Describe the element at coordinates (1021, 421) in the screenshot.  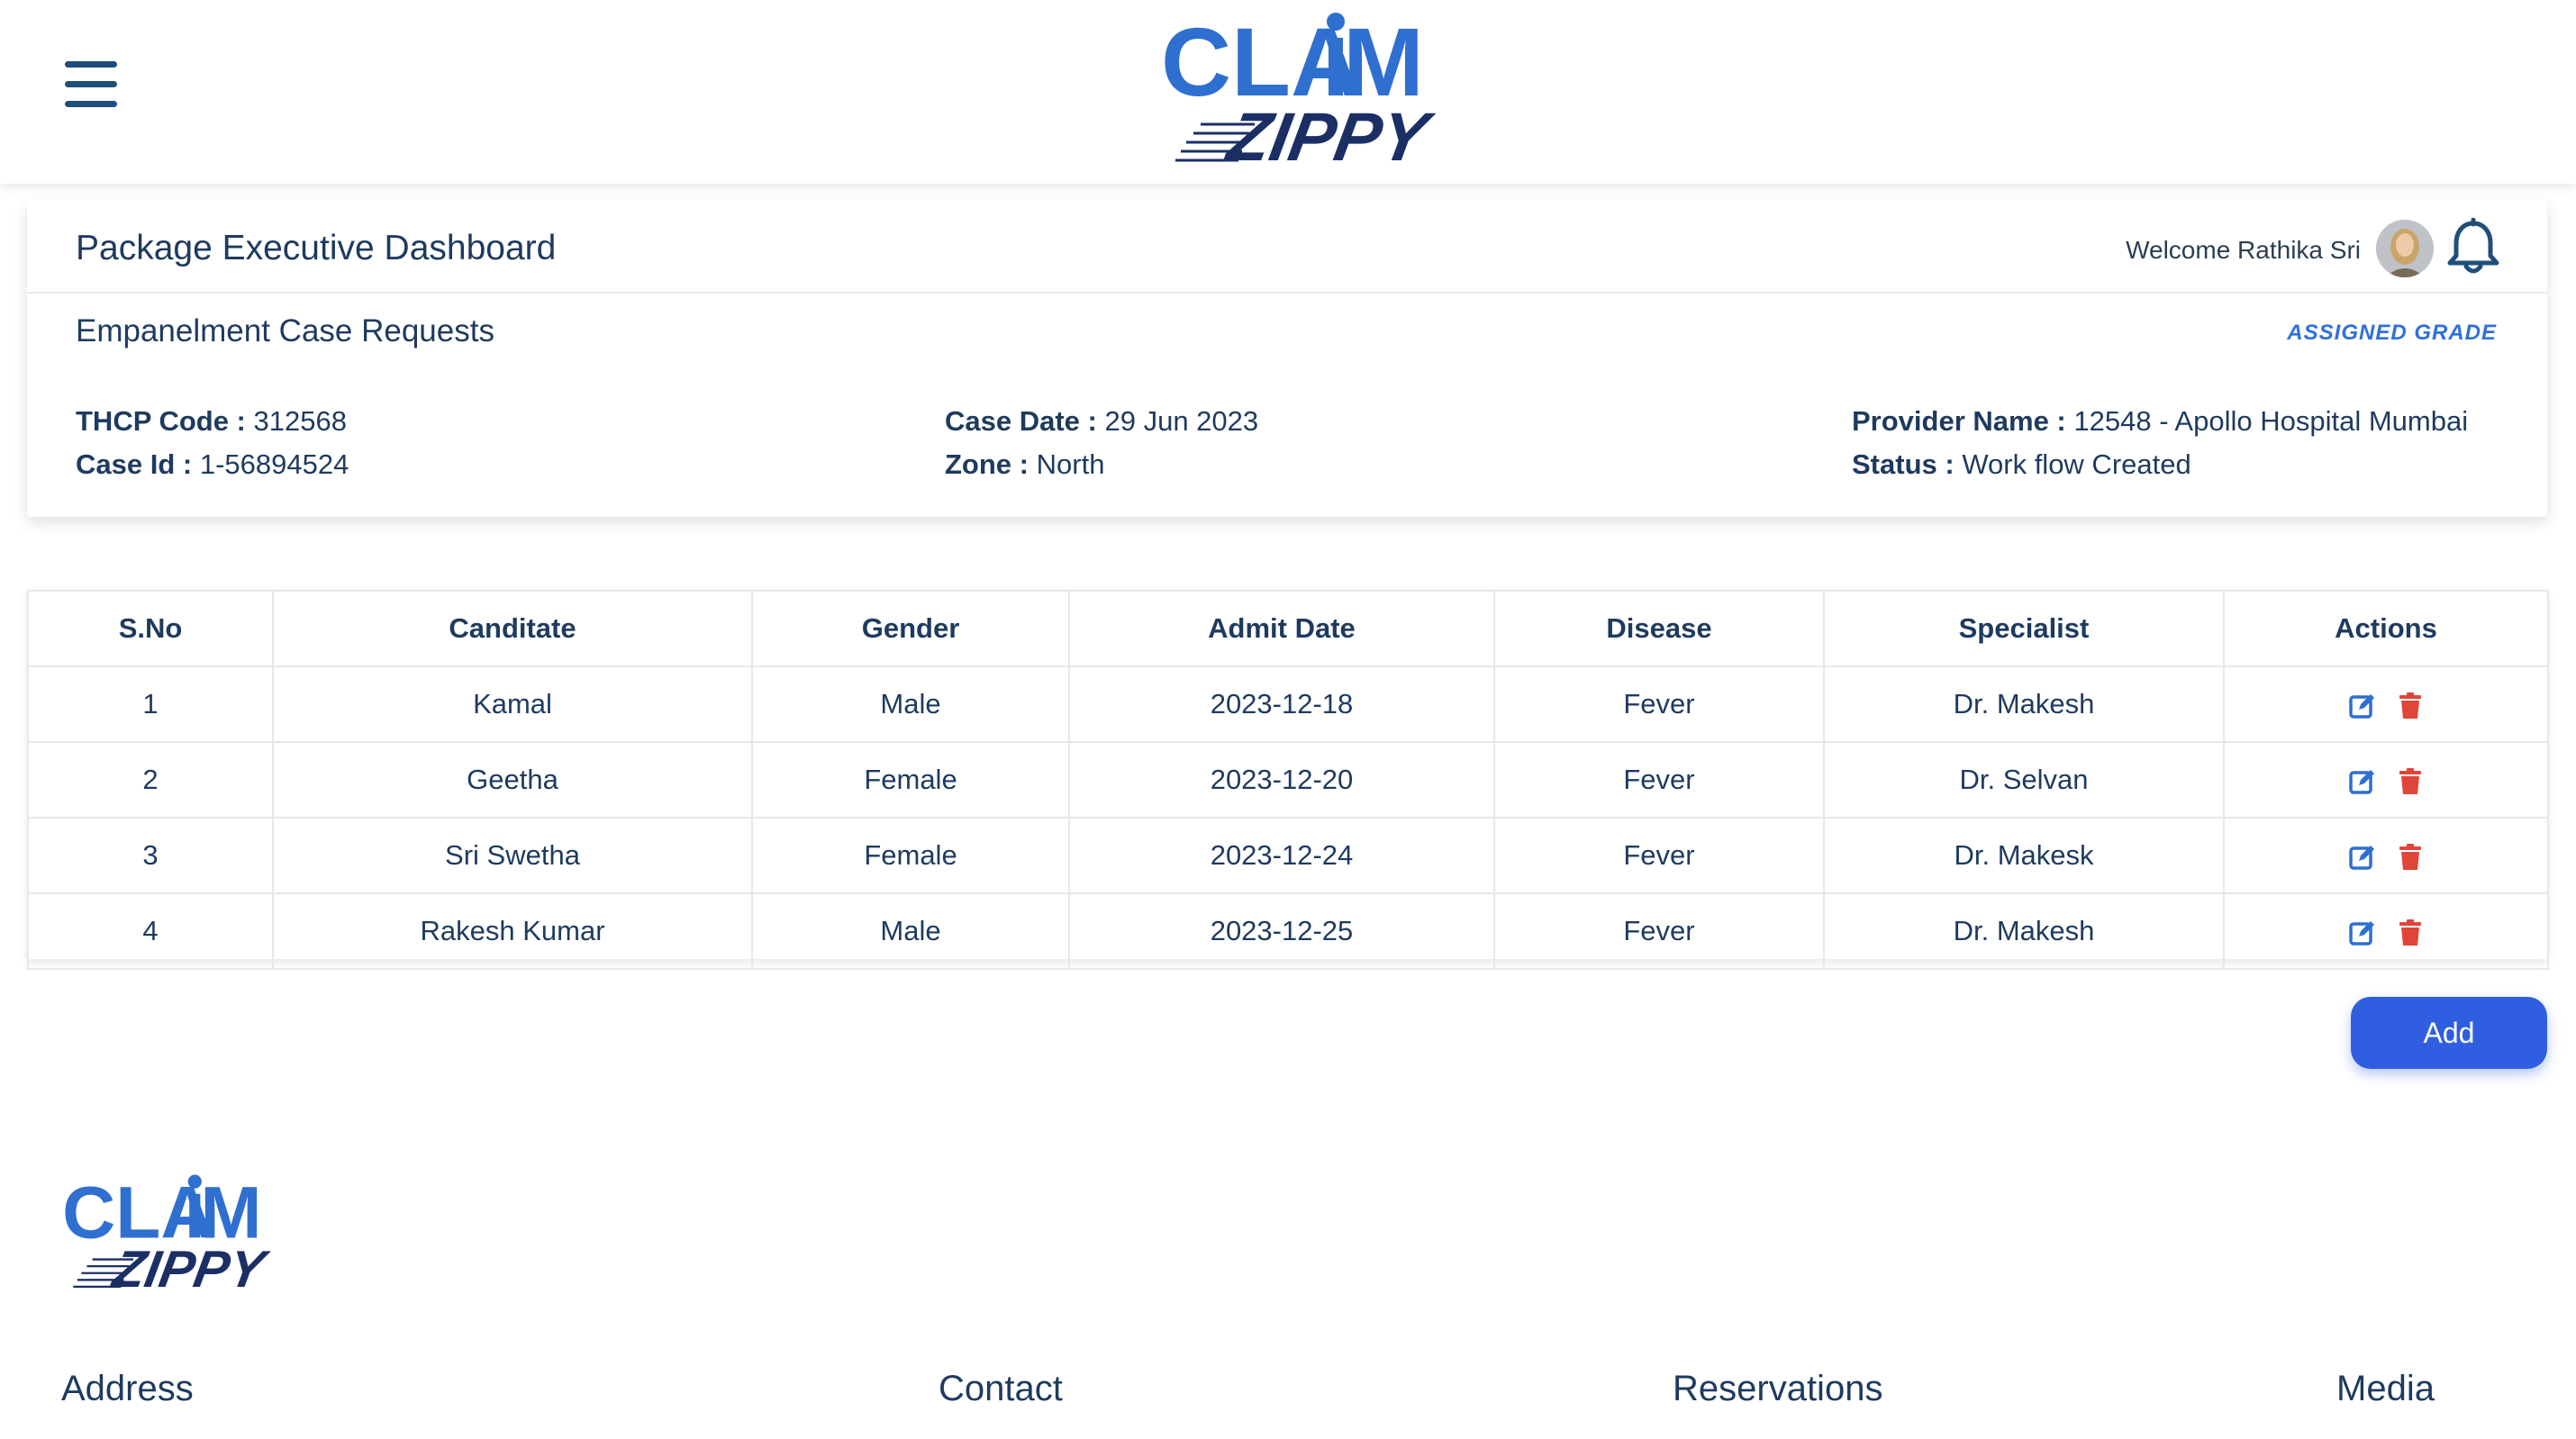
I see `case-date-label: Case Date :` at that location.